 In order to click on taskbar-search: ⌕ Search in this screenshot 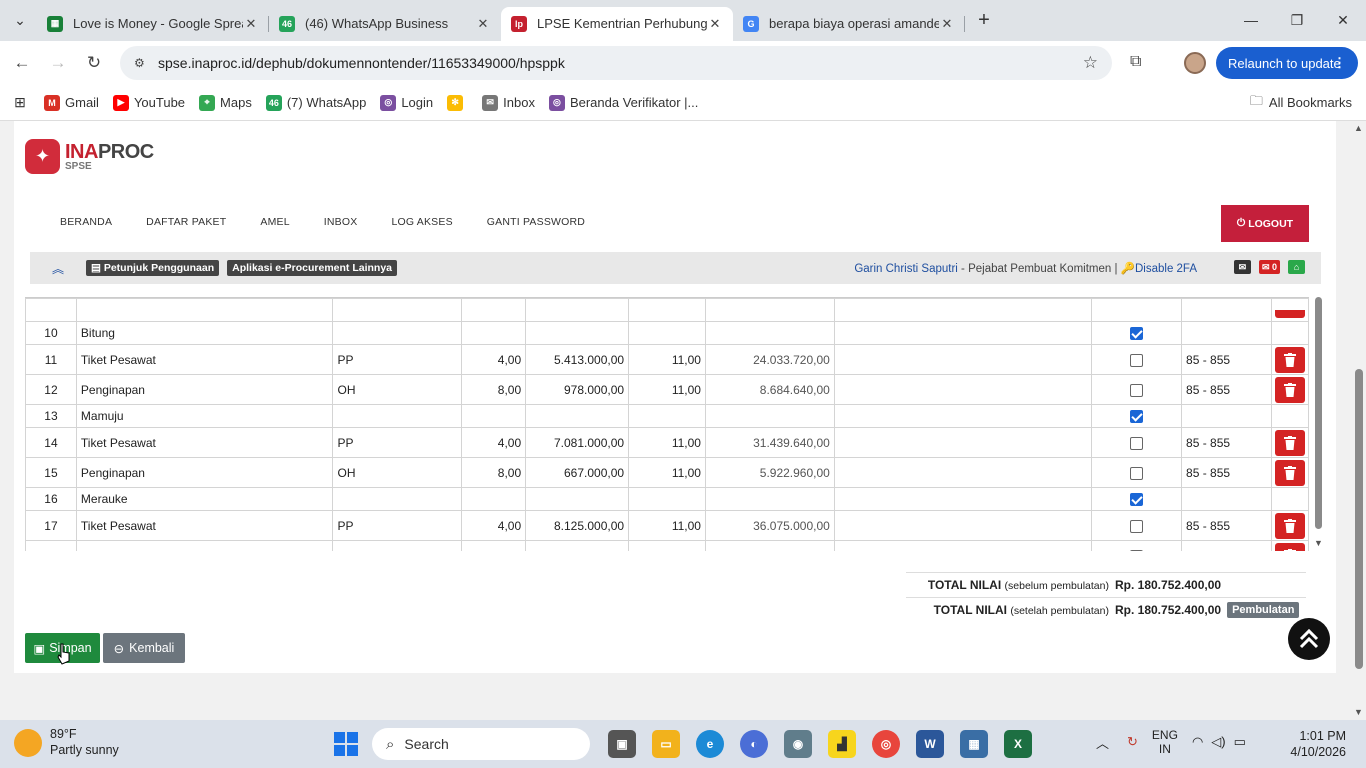, I will do `click(481, 744)`.